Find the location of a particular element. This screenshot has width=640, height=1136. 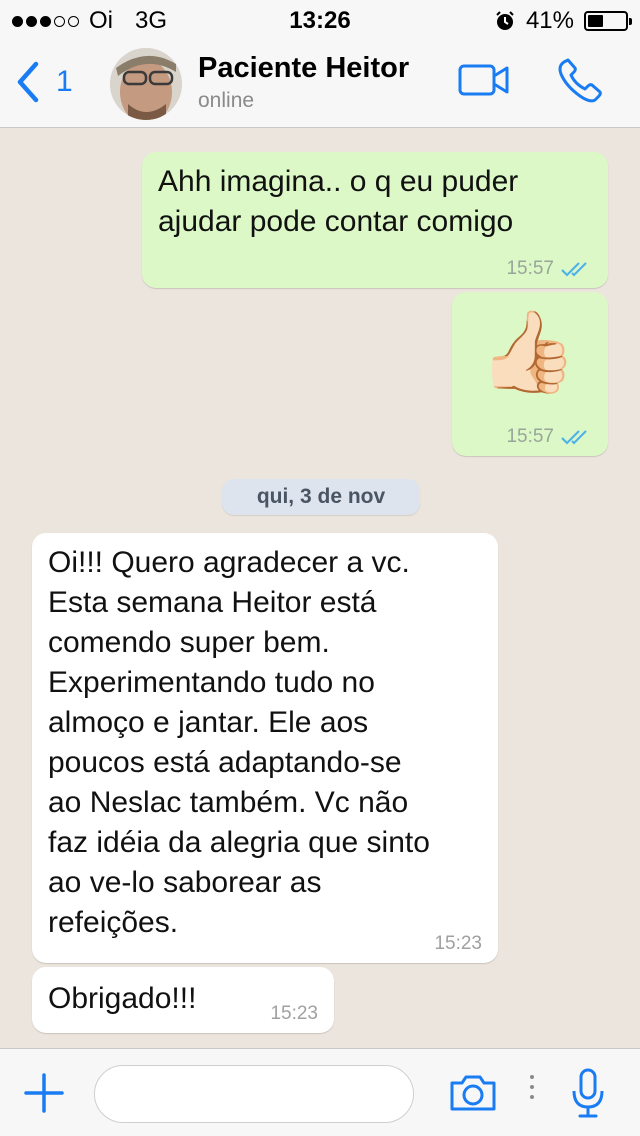

message-text-line: Experimentando tudo no is located at coordinates (211, 682).